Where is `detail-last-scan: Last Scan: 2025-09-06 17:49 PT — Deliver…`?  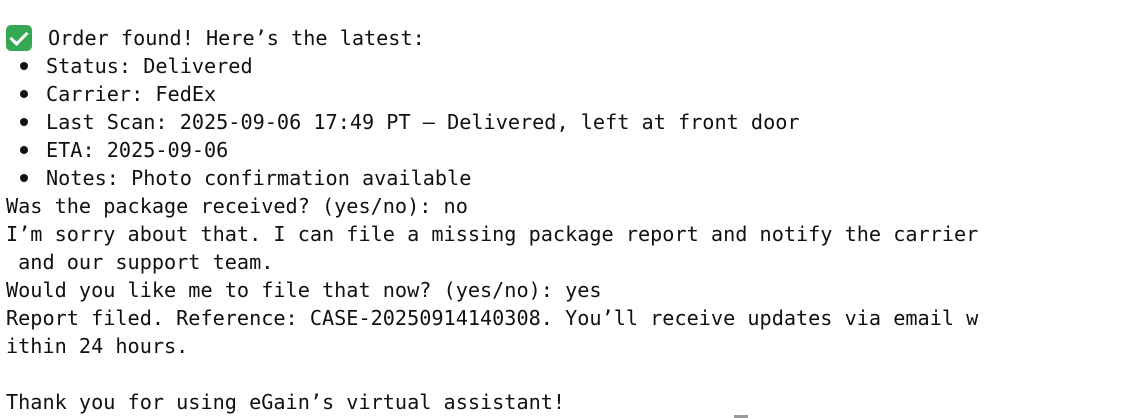 detail-last-scan: Last Scan: 2025-09-06 17:49 PT — Deliver… is located at coordinates (571, 122).